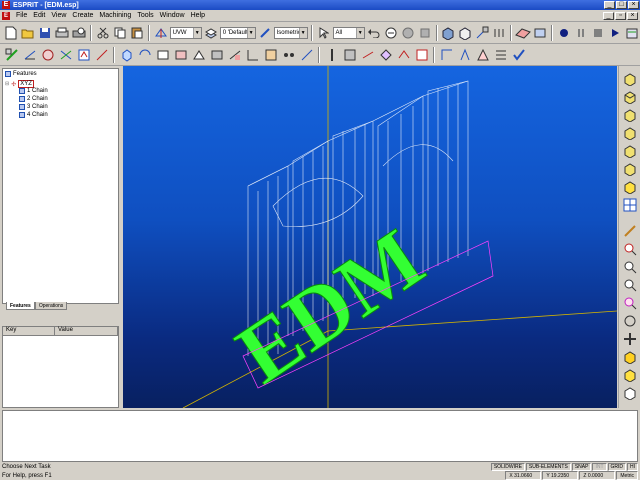  What do you see at coordinates (198, 54) in the screenshot?
I see `offset-icon` at bounding box center [198, 54].